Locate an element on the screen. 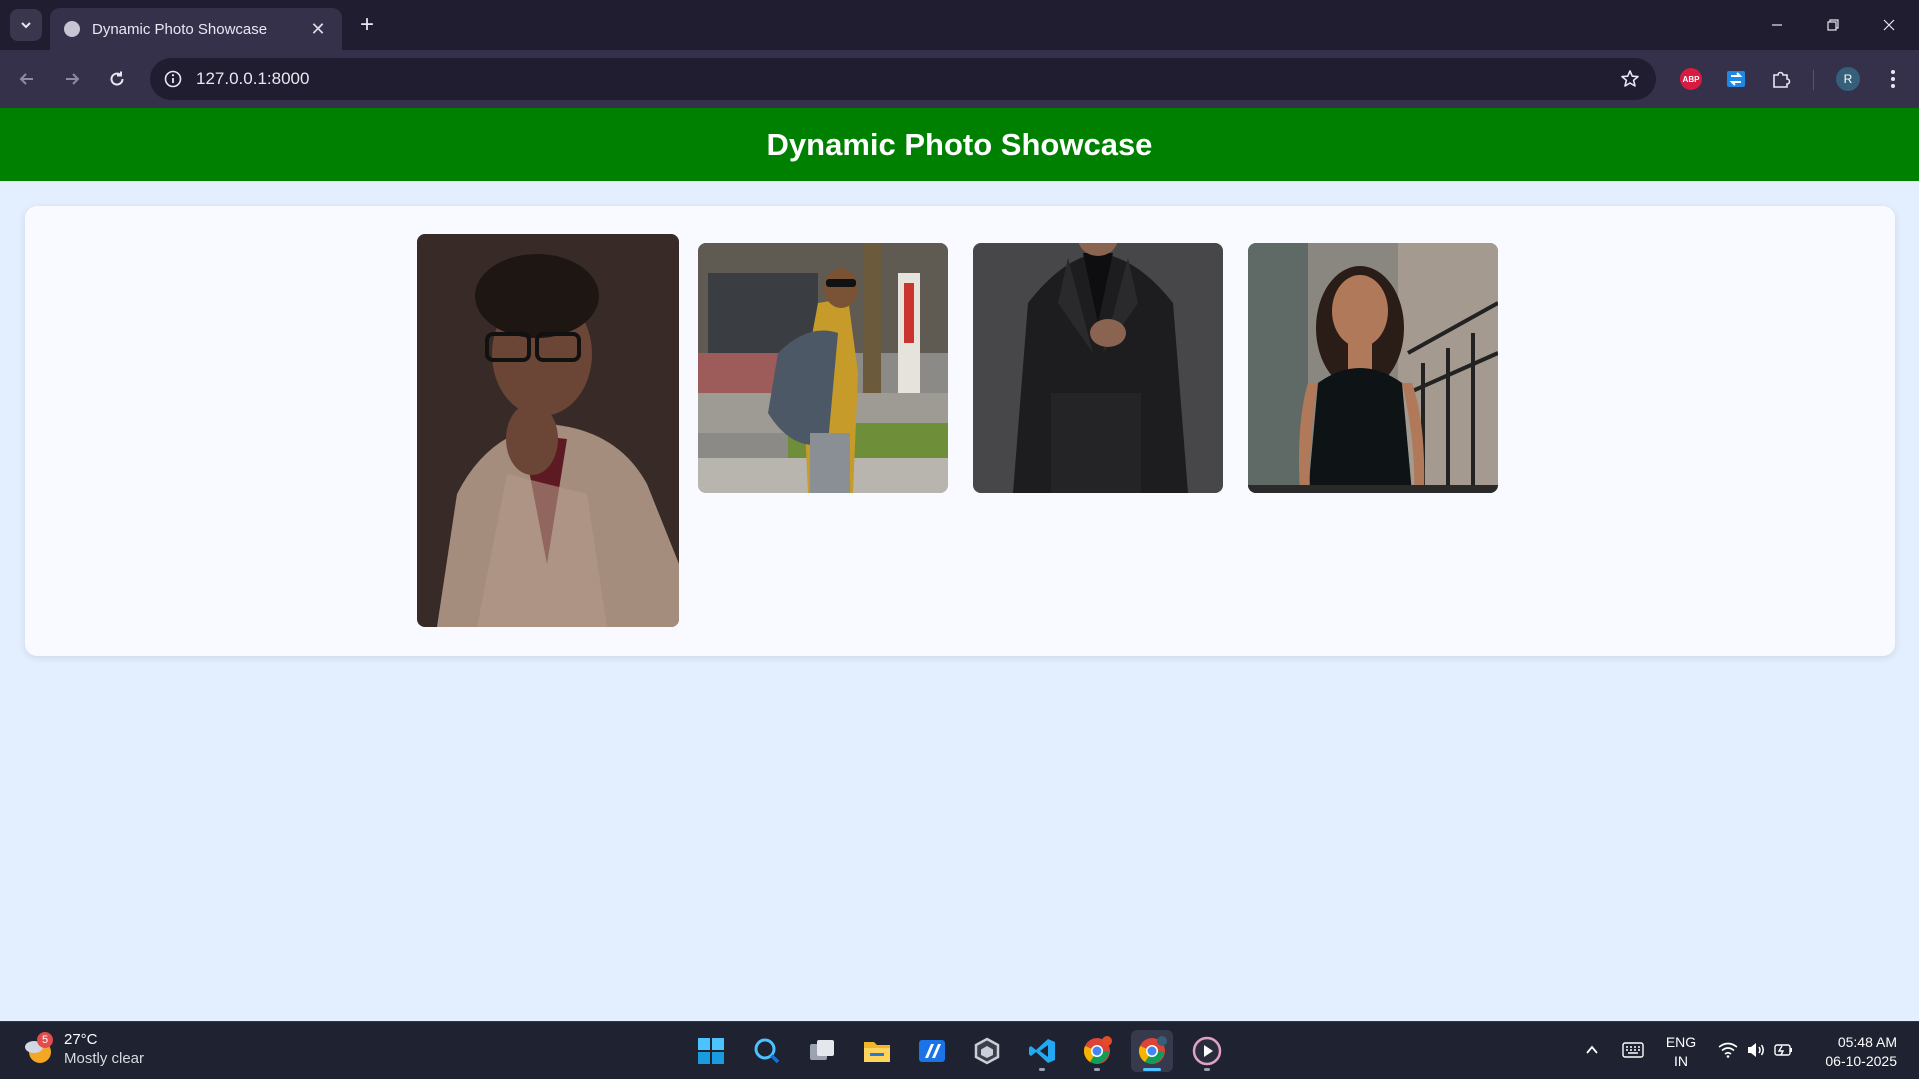  site-header: Dynamic Photo Showcase is located at coordinates (959, 144).